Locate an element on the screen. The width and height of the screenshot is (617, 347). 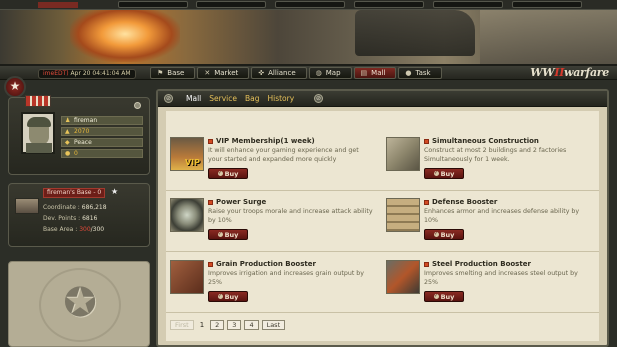
prev-arrow-icon: ⊘ is located at coordinates (168, 98).